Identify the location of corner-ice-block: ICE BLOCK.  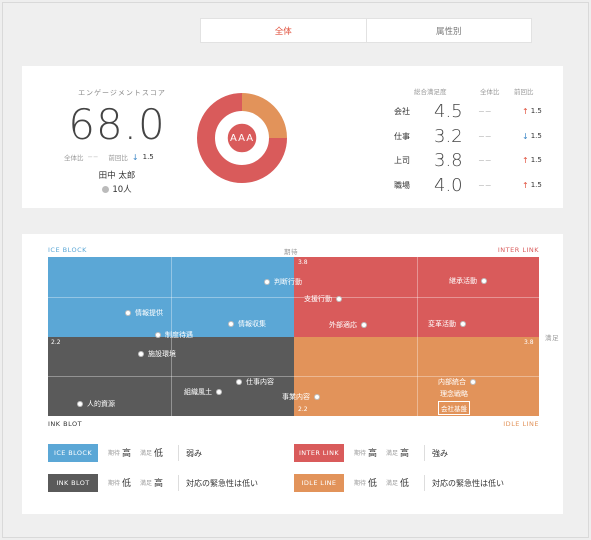
(67, 250).